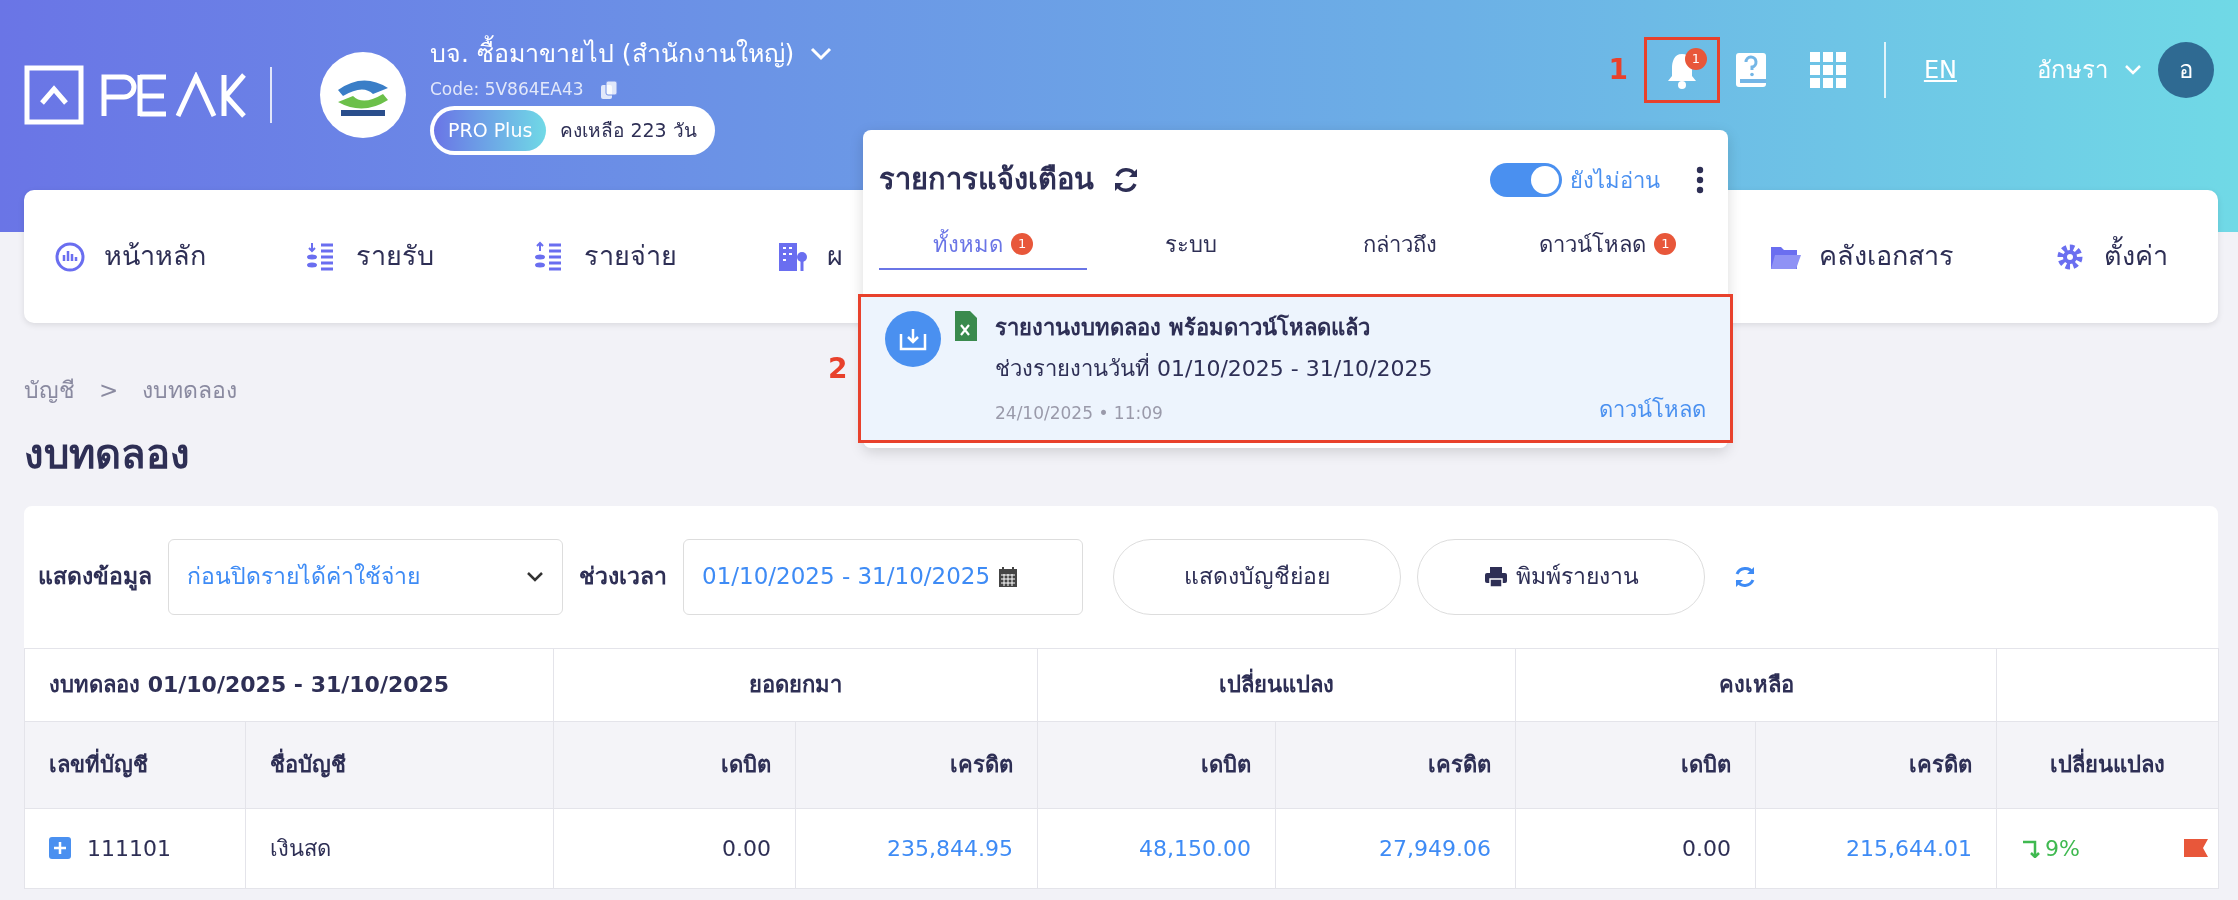  I want to click on printer-icon, so click(1495, 576).